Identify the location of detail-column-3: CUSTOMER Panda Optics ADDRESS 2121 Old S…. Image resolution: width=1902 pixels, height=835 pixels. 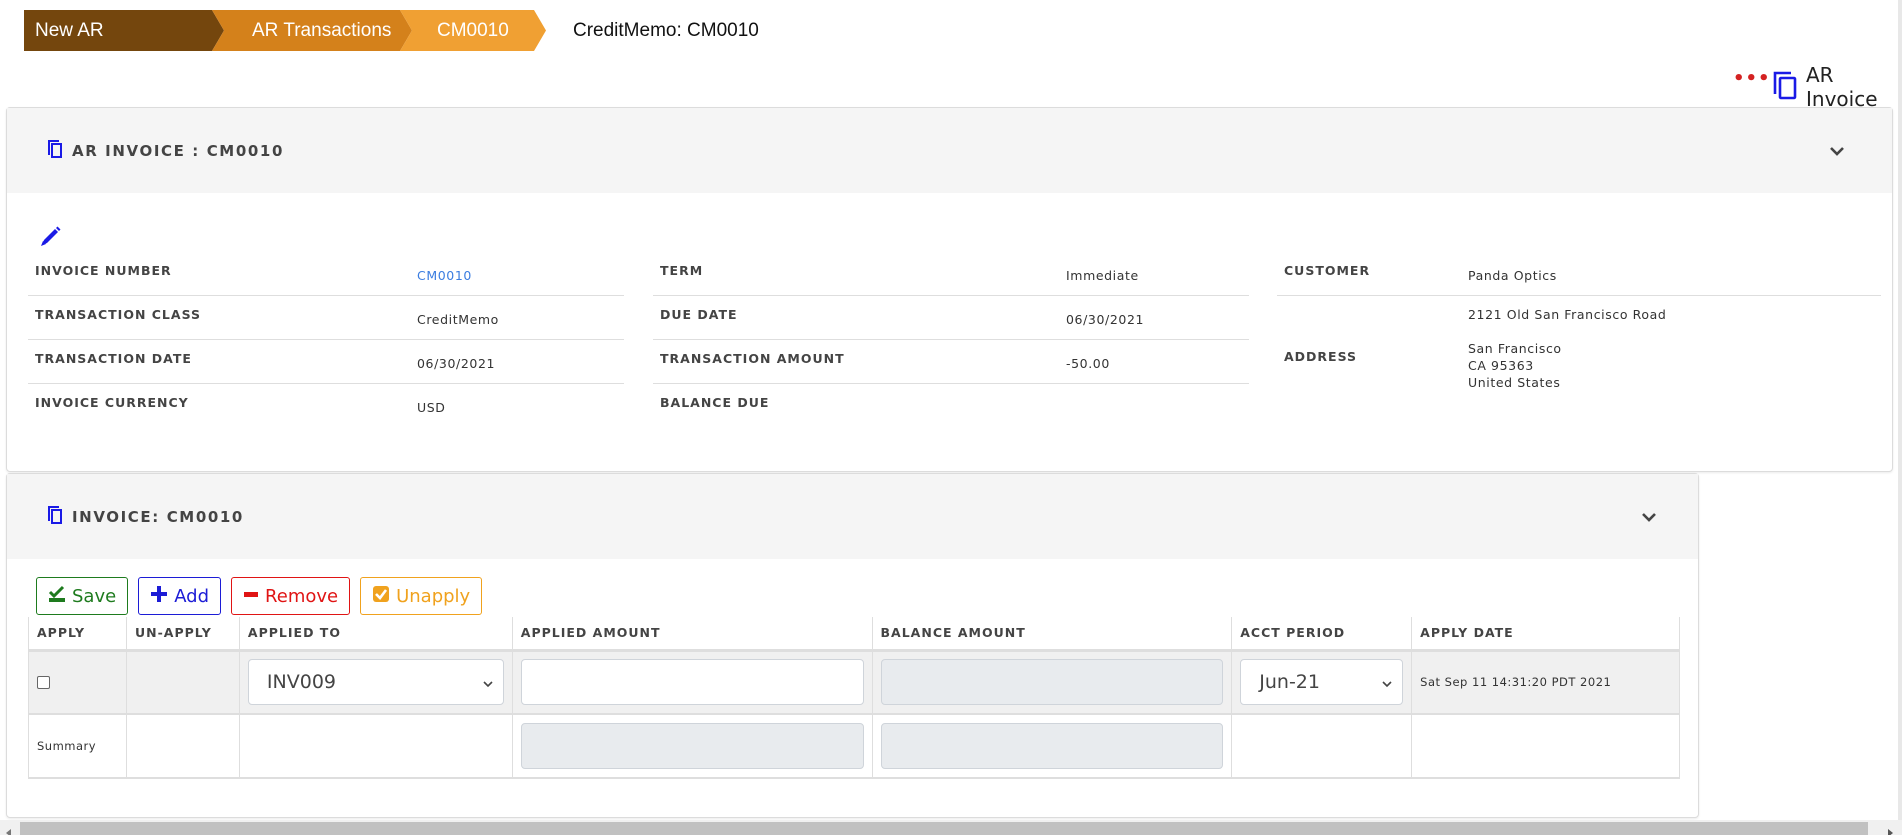
(1579, 324).